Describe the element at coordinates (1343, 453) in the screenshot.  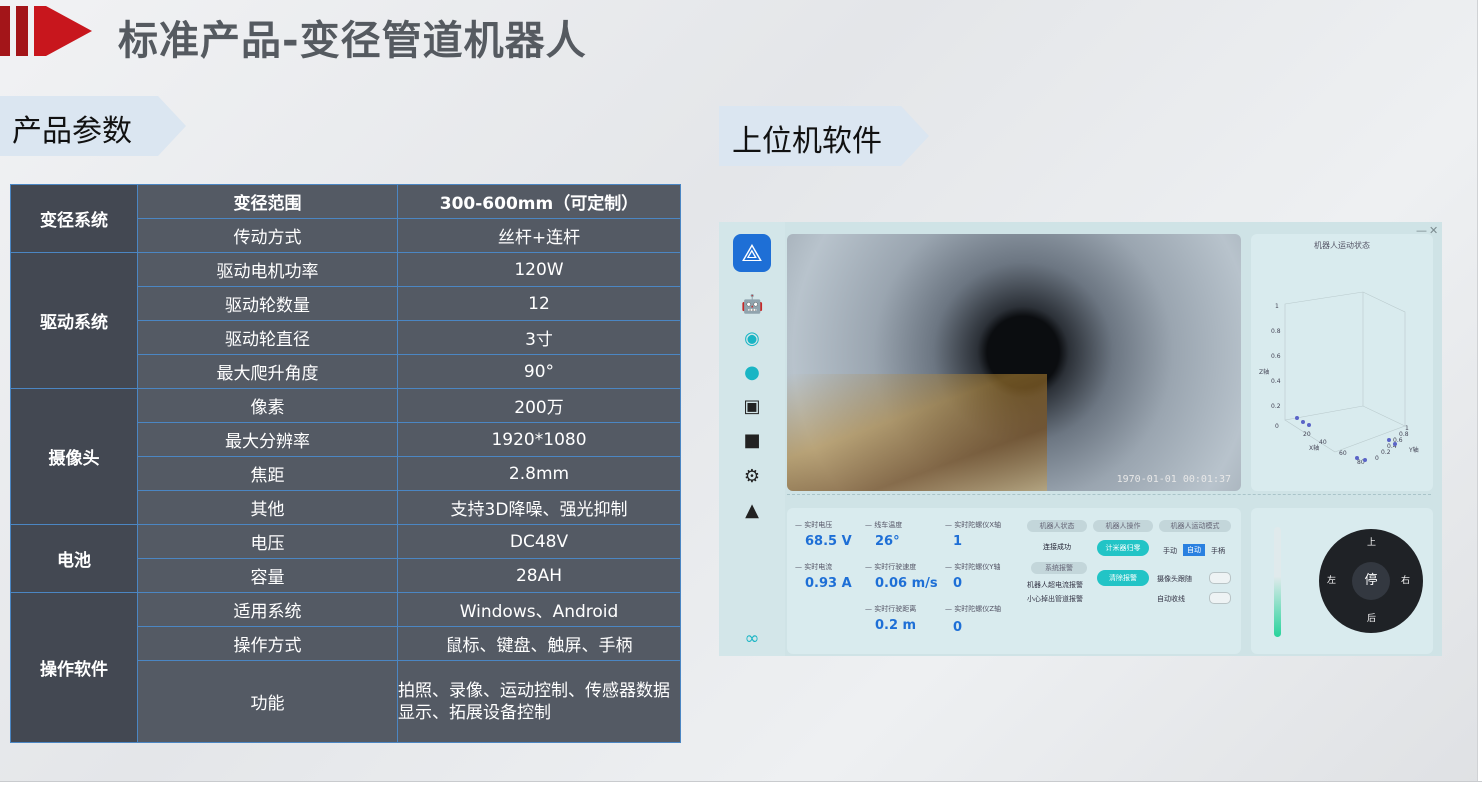
I see `x-tick: 60` at that location.